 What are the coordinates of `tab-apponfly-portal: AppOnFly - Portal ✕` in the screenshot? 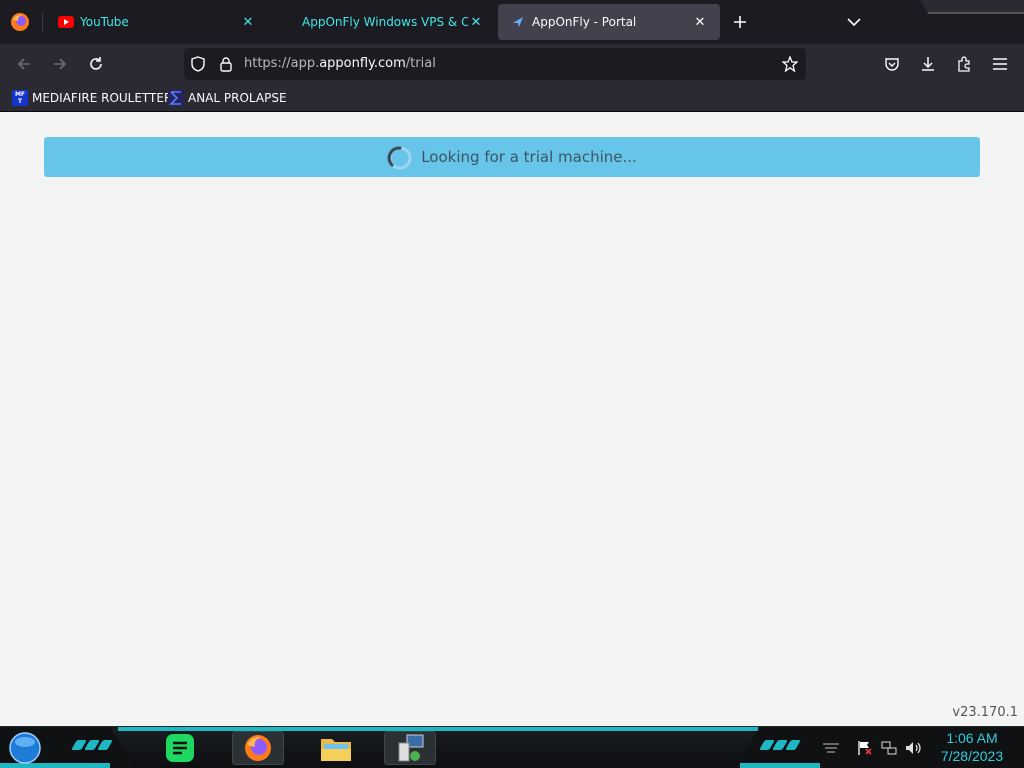 It's located at (609, 22).